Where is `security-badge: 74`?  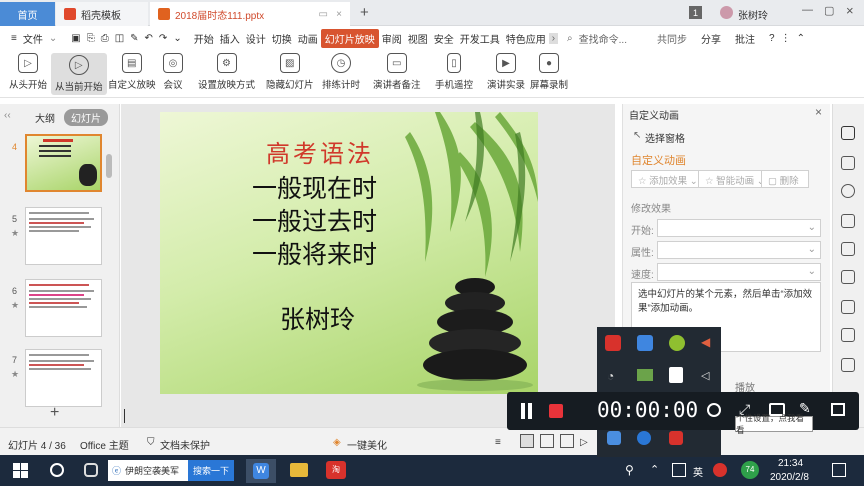
security-badge: 74 is located at coordinates (750, 470).